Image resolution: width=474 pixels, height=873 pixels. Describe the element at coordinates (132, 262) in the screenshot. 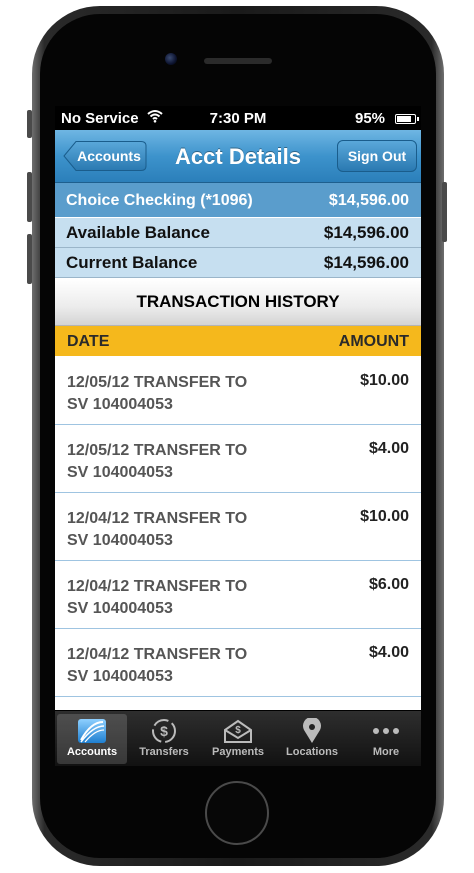

I see `current-balance-label: Current Balance` at that location.